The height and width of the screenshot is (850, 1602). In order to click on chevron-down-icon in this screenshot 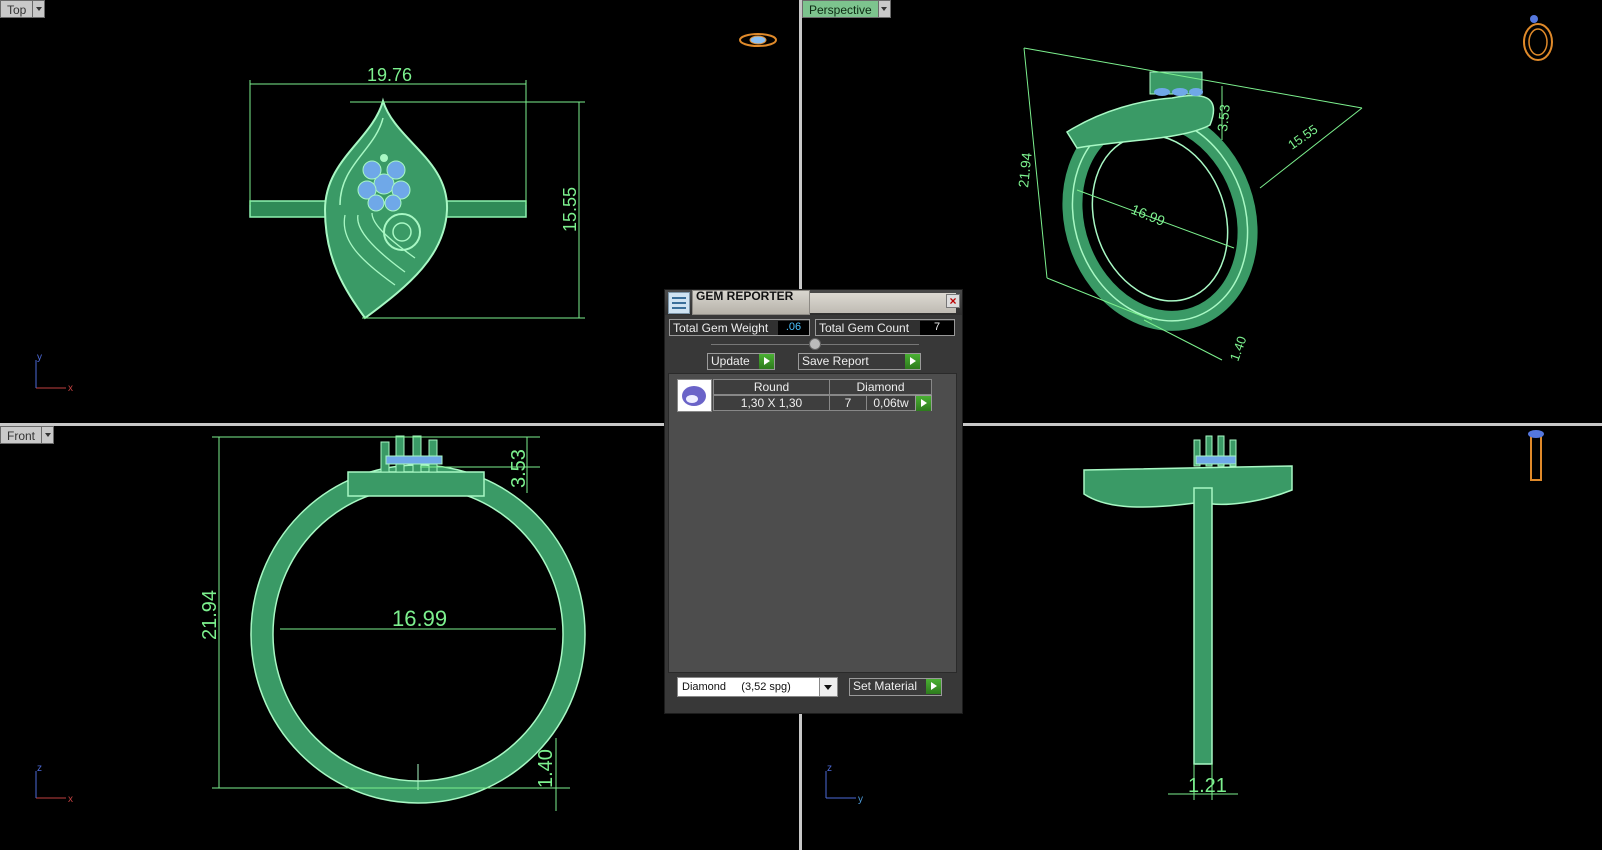, I will do `click(828, 687)`.